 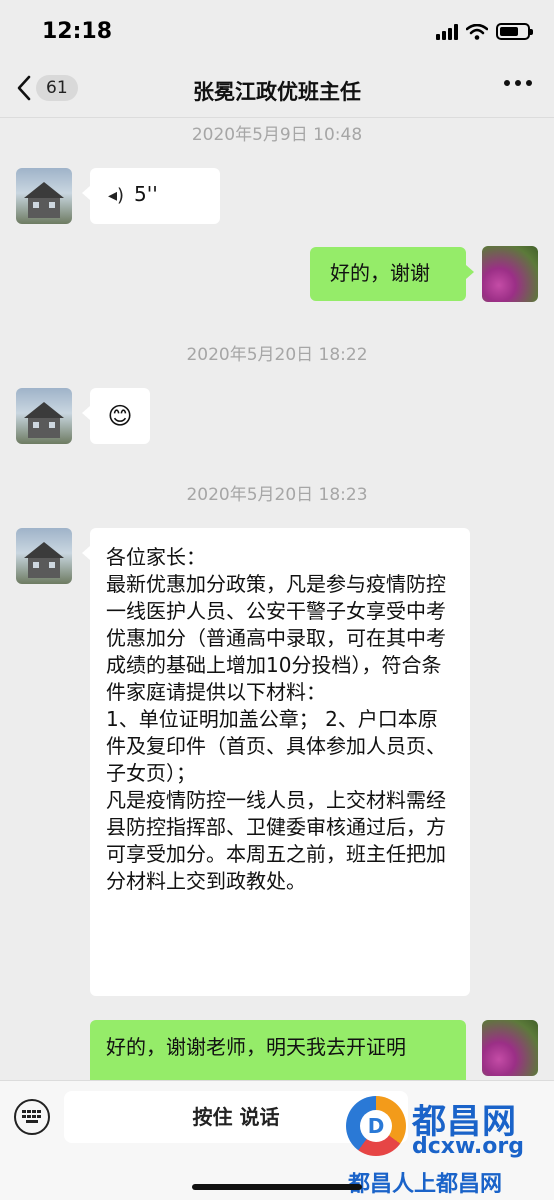 I want to click on smile-emoji-icon: 😊, so click(x=120, y=416).